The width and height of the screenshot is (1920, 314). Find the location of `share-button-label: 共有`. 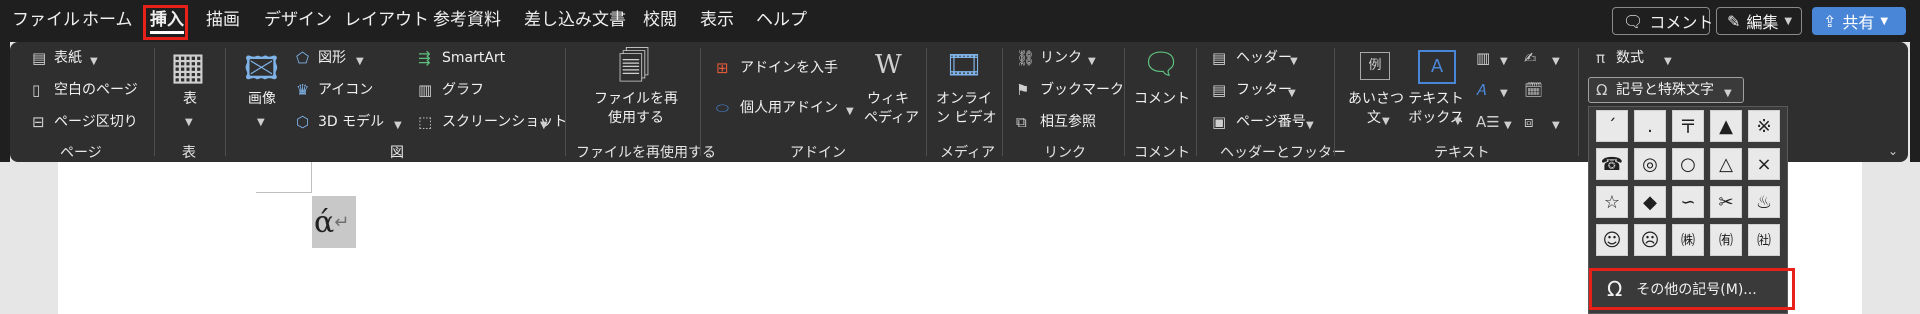

share-button-label: 共有 is located at coordinates (1858, 22).